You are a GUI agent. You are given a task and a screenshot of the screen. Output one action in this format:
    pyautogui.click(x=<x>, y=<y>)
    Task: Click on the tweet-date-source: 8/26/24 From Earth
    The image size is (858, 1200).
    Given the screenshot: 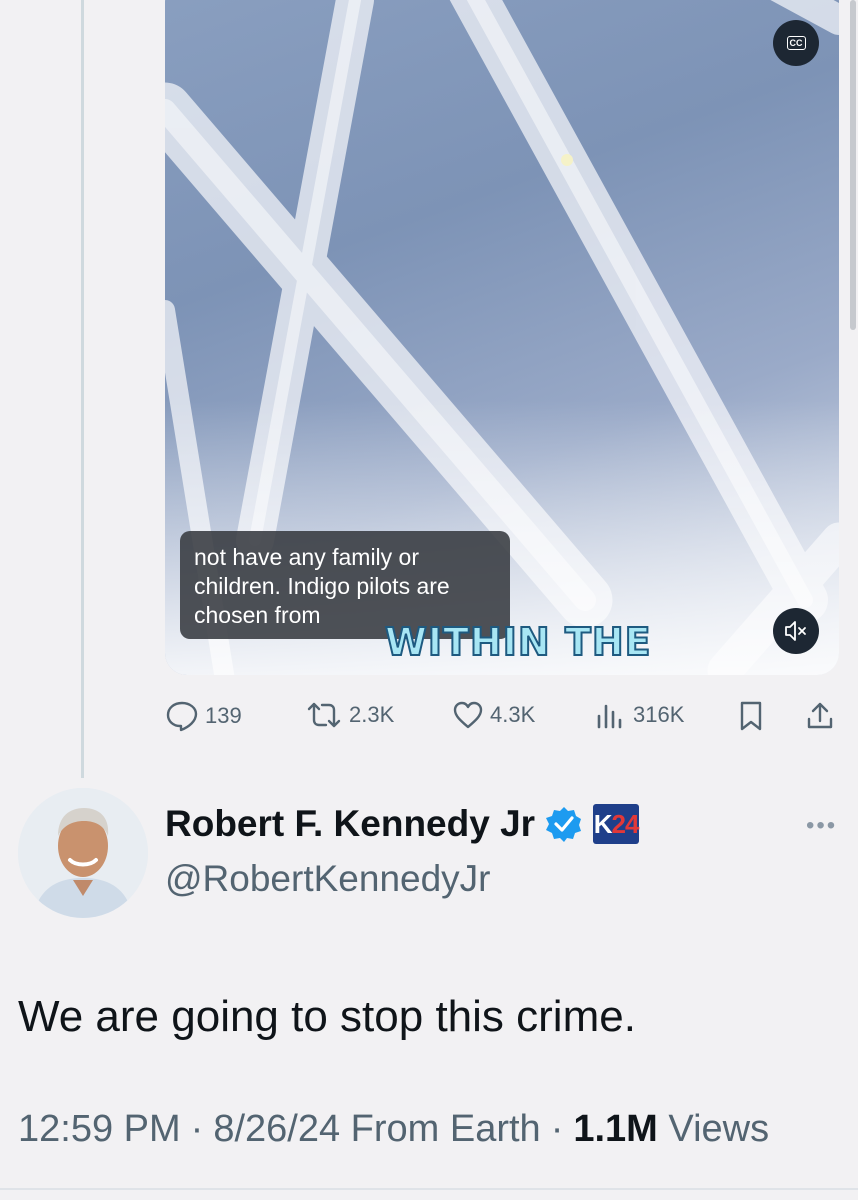 What is the action you would take?
    pyautogui.click(x=376, y=1129)
    